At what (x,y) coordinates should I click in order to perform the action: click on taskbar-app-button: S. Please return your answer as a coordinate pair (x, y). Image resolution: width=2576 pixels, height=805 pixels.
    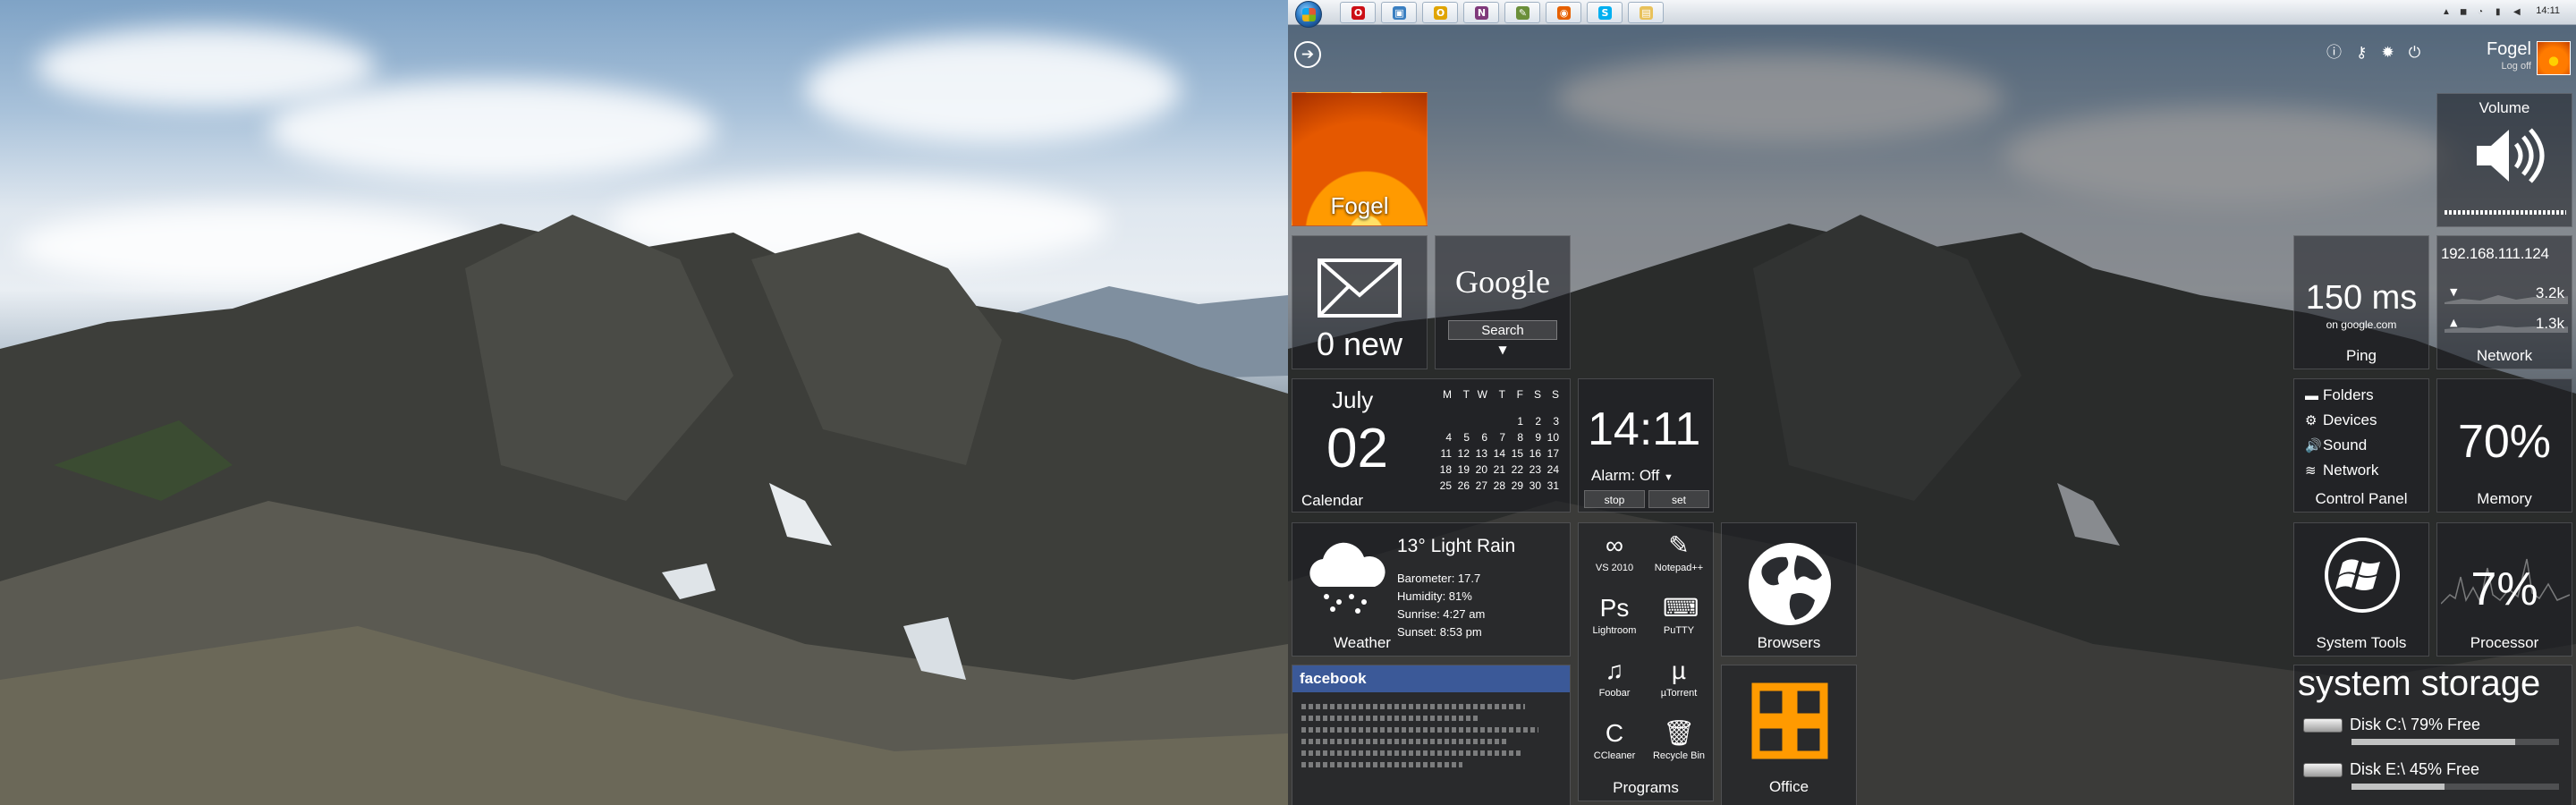
    Looking at the image, I should click on (1605, 12).